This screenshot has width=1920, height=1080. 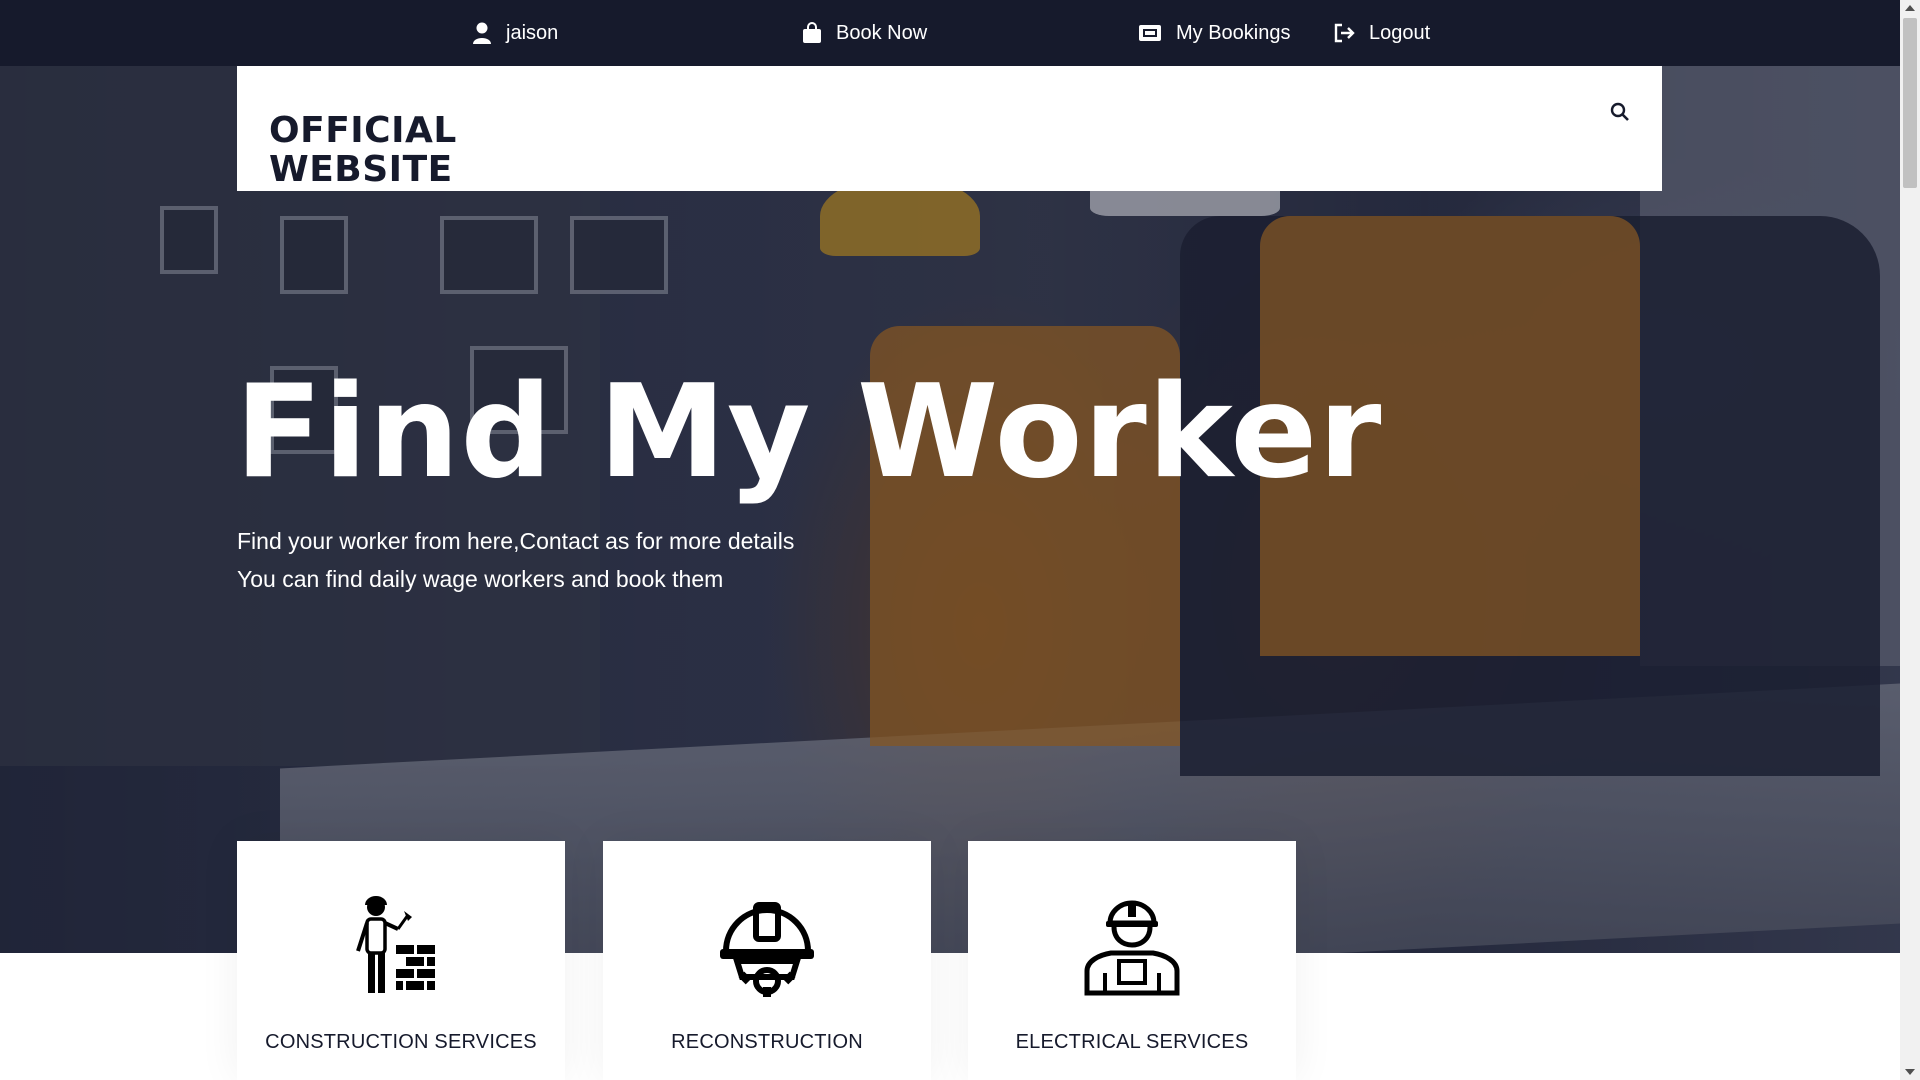 I want to click on service-label: RECONSTRUCTION, so click(x=767, y=1042).